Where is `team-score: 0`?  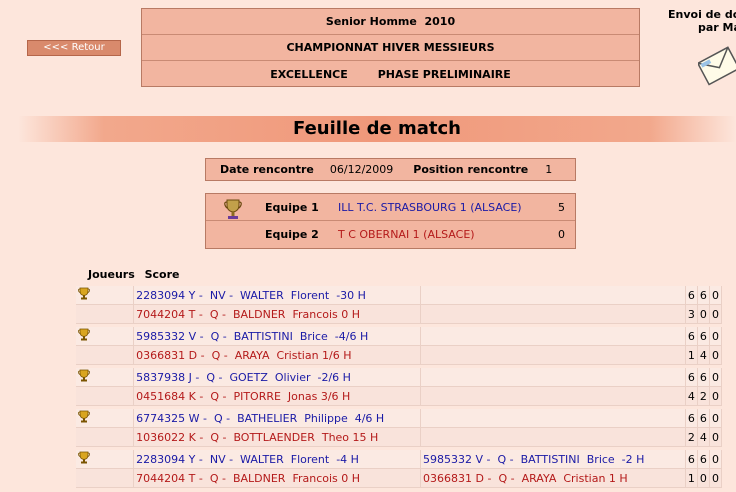 team-score: 0 is located at coordinates (561, 234).